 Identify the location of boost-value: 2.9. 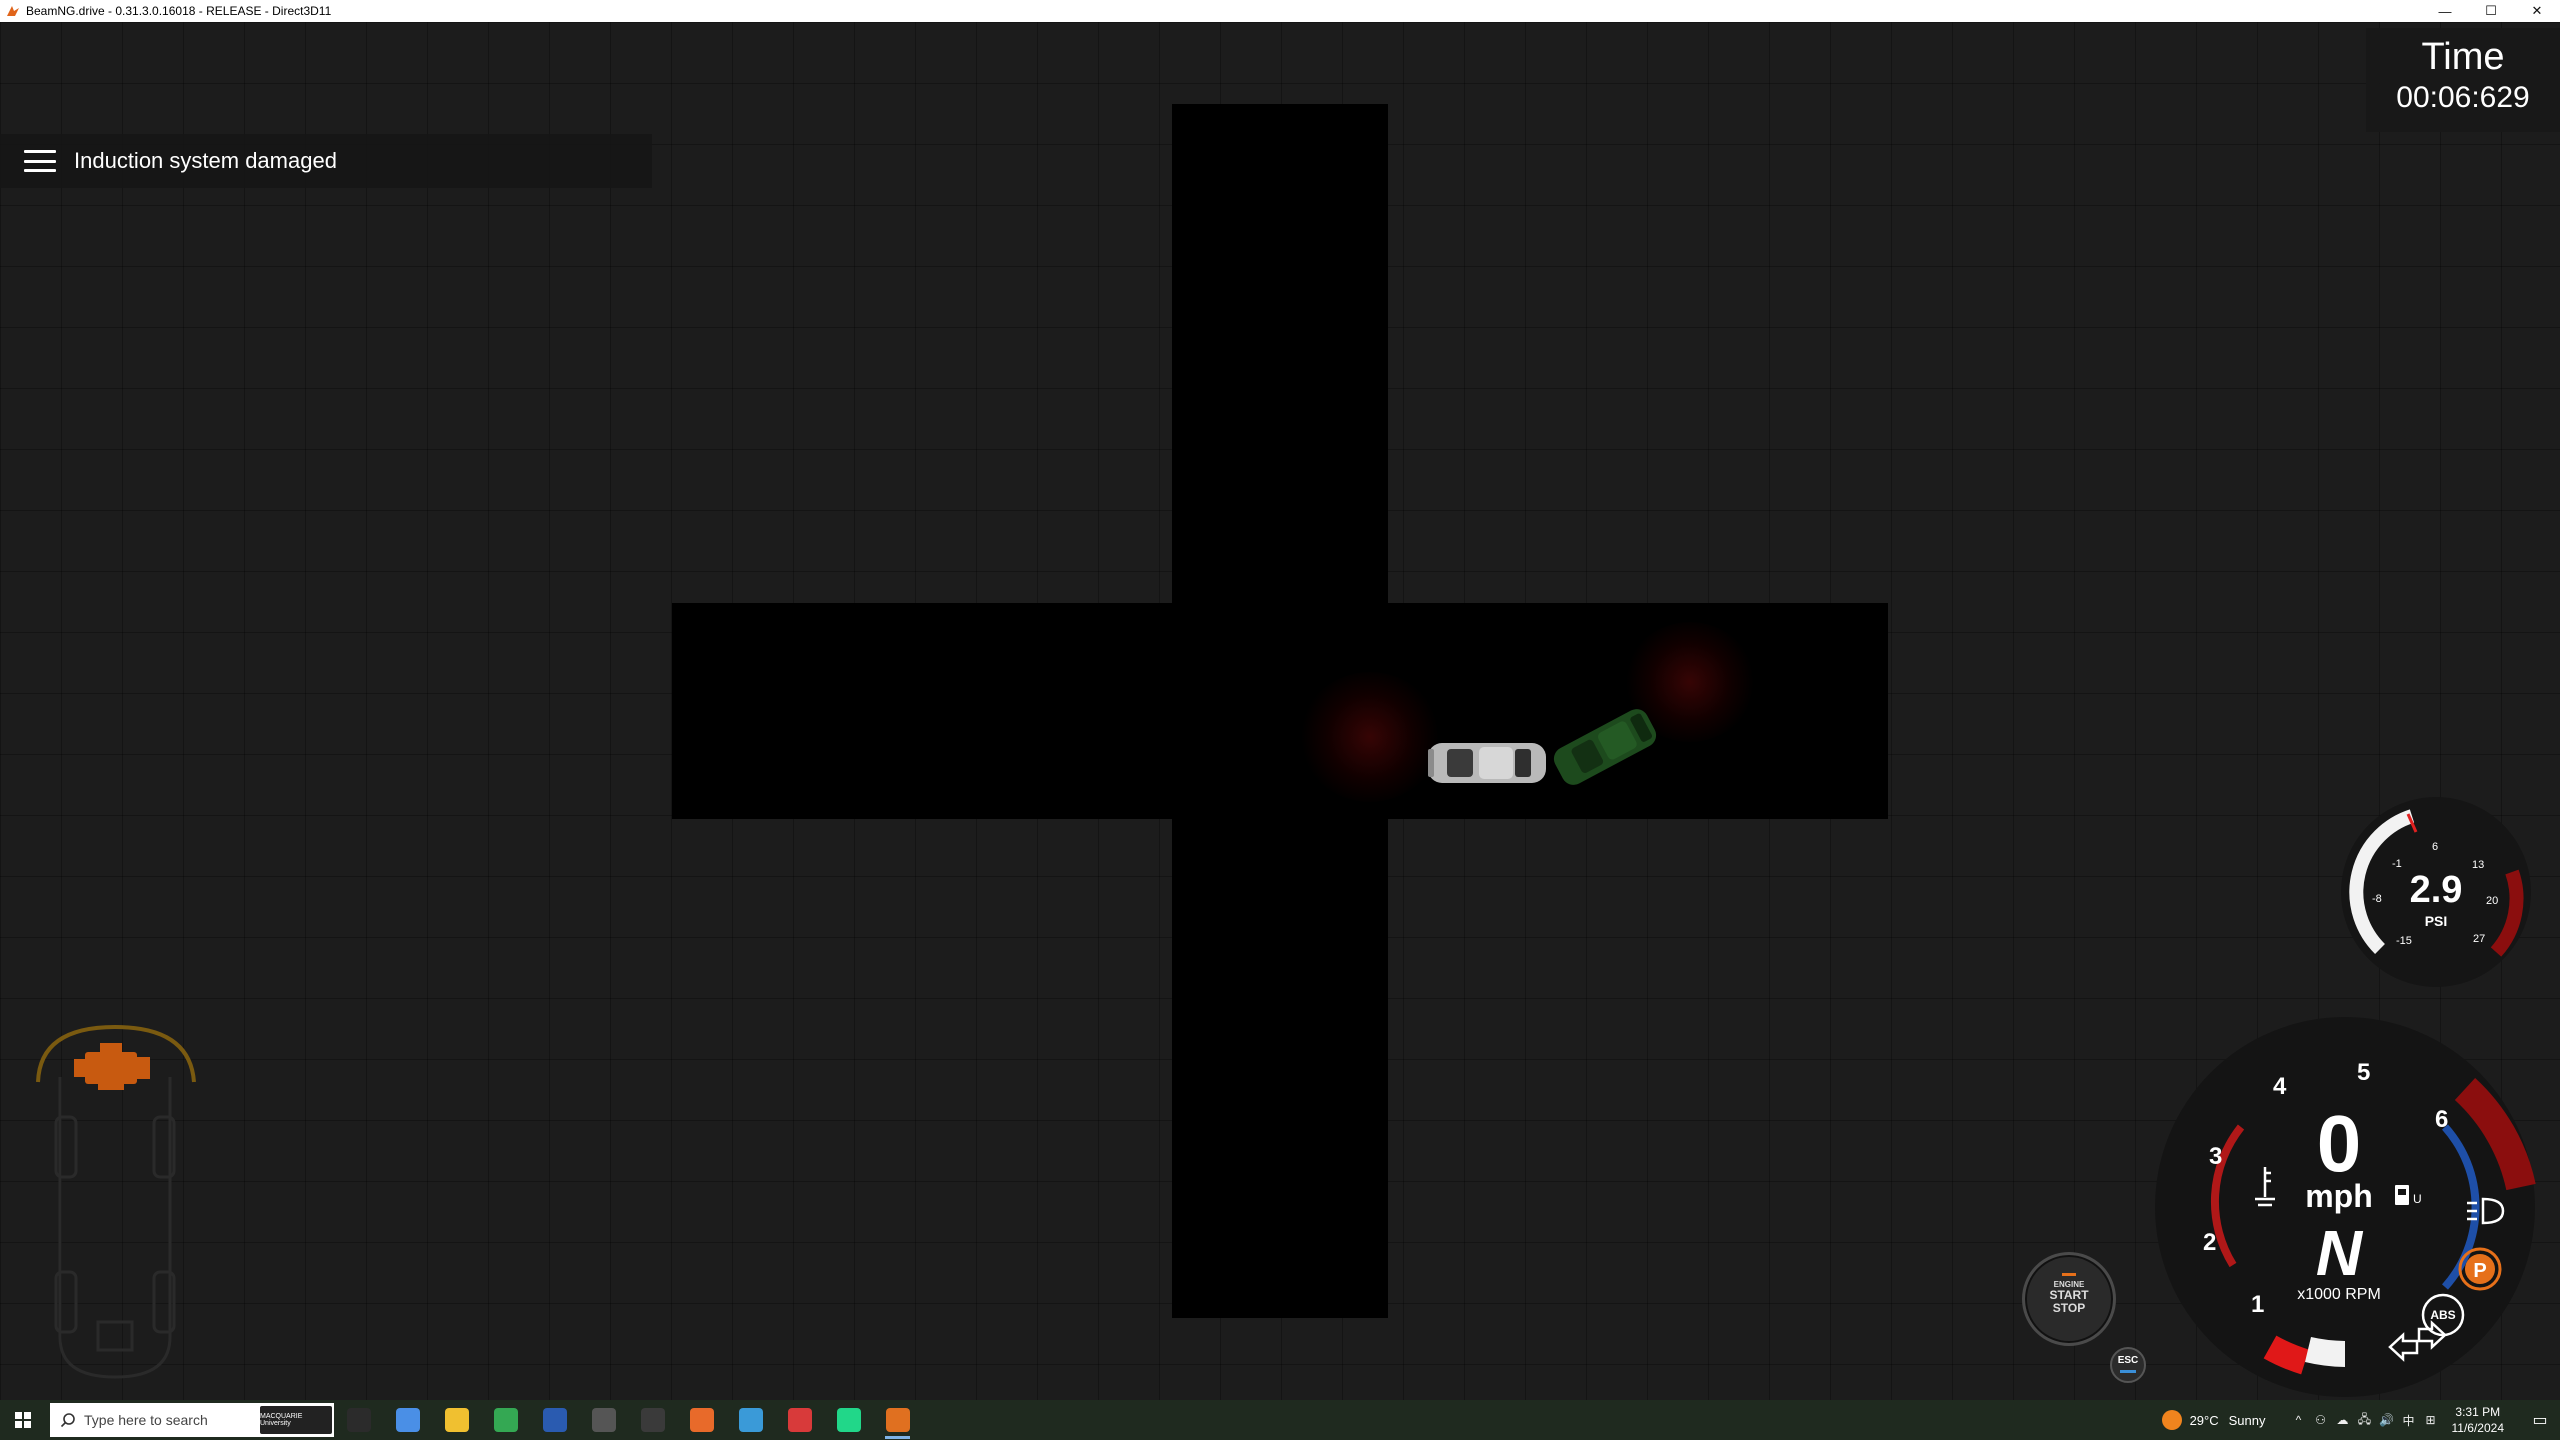
(2436, 890).